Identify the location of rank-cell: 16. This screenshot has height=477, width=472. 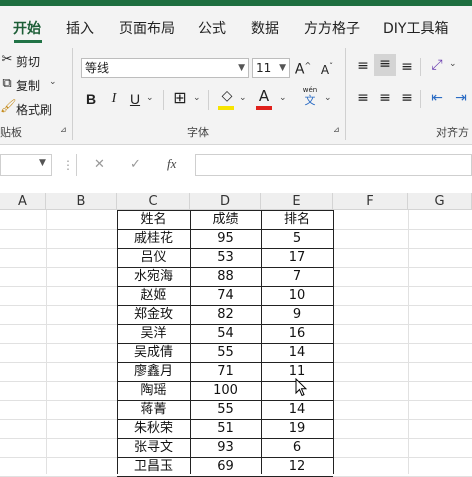
(297, 333).